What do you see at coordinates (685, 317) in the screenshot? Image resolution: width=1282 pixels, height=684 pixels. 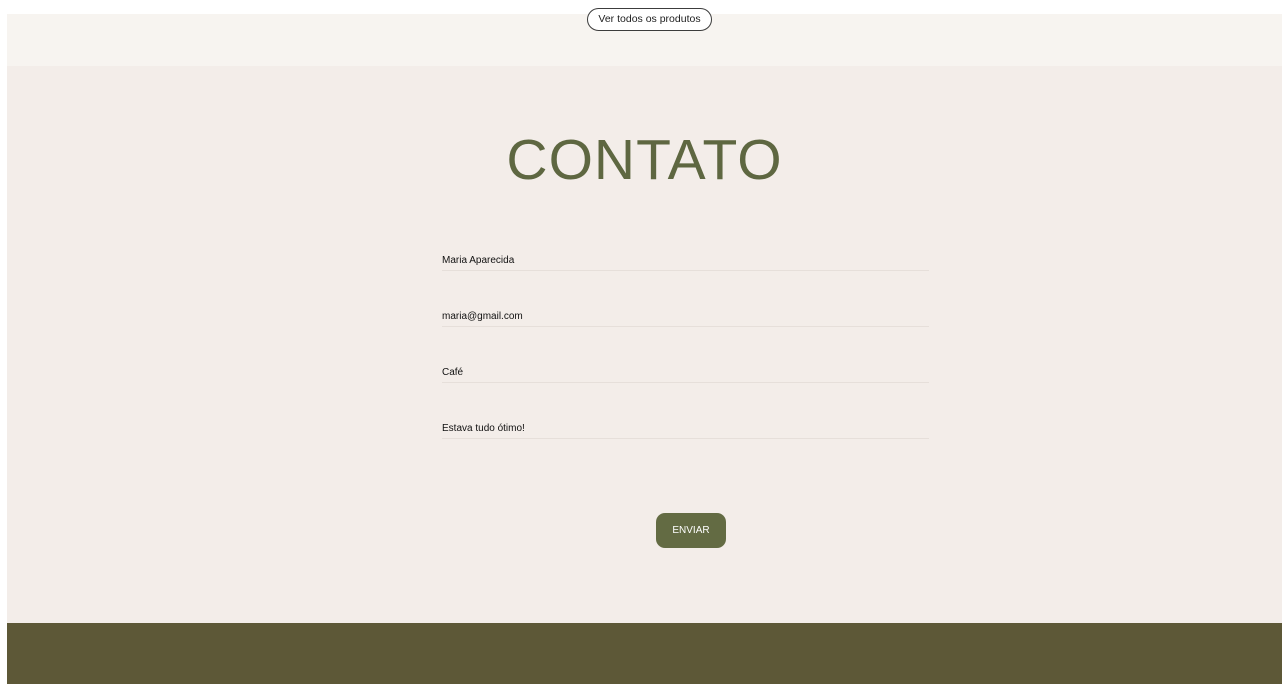 I see `email-field` at bounding box center [685, 317].